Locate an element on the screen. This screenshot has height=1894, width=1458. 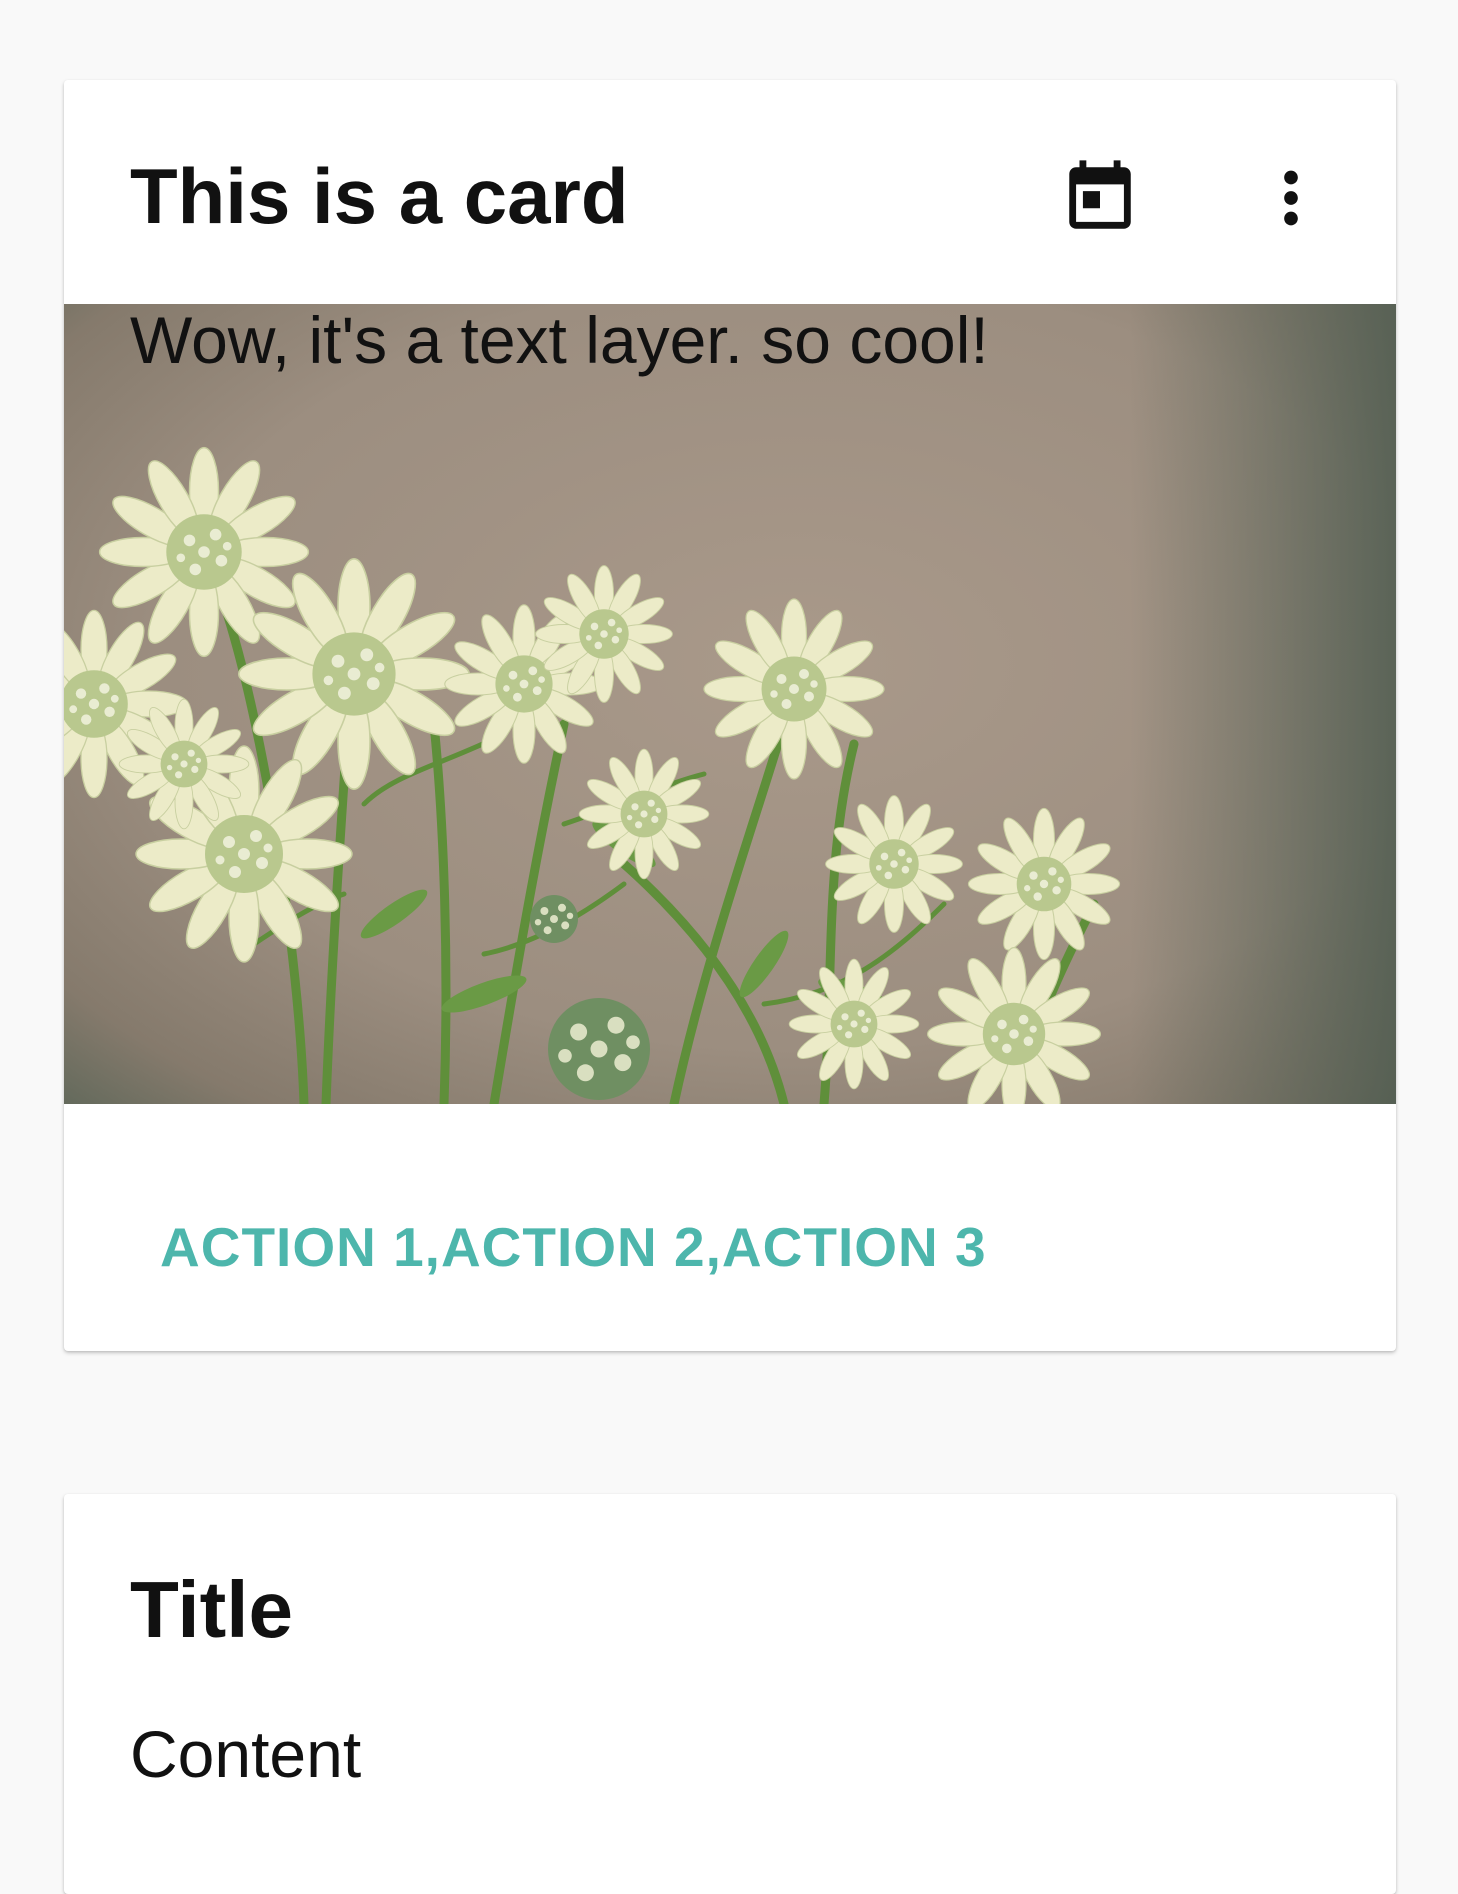
card-title: This is a card is located at coordinates (379, 196).